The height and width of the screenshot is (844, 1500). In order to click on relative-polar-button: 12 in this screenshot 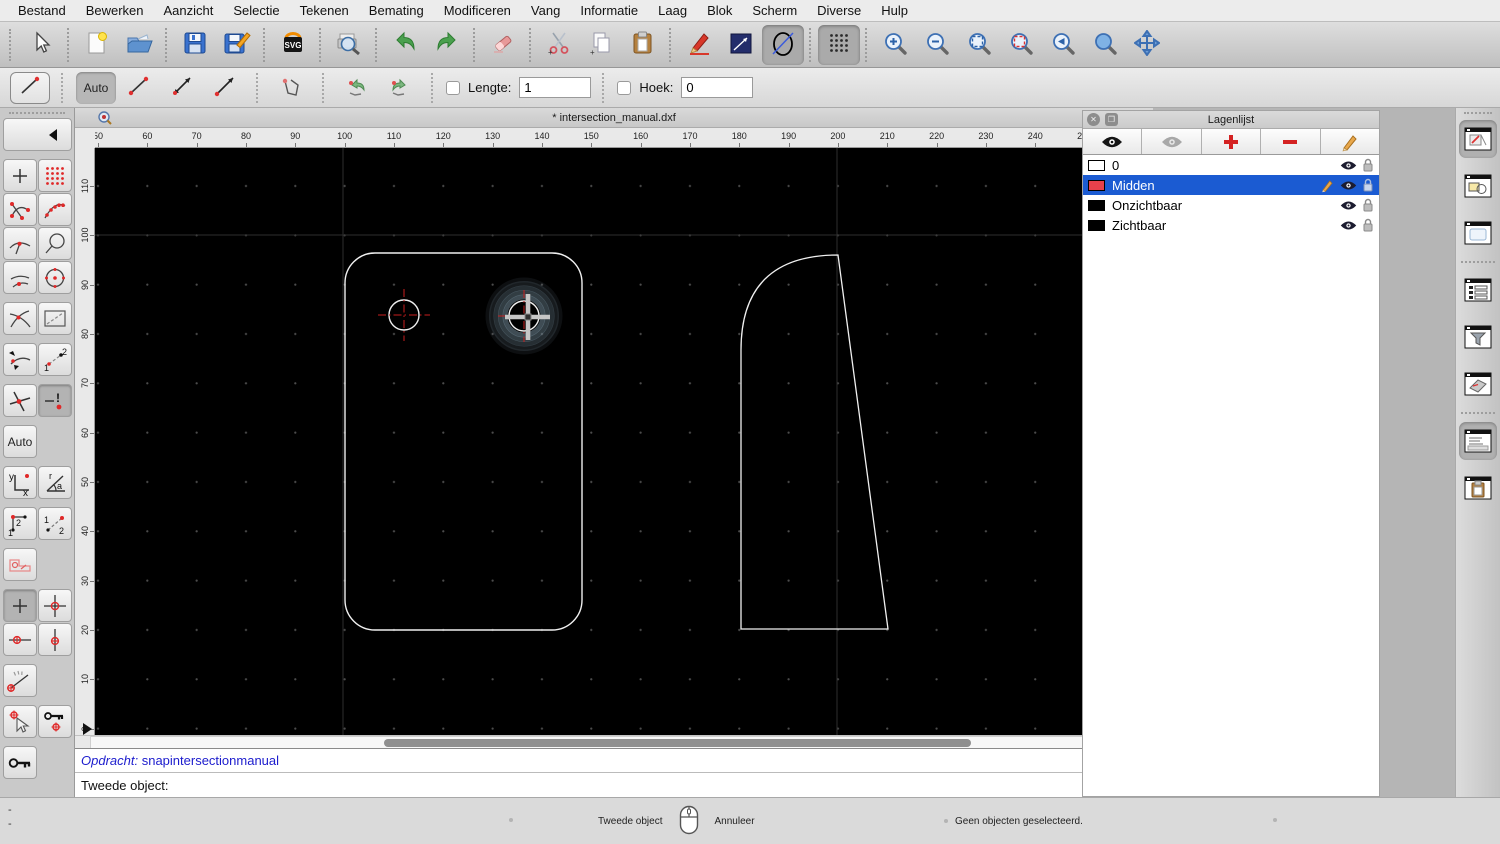, I will do `click(55, 523)`.